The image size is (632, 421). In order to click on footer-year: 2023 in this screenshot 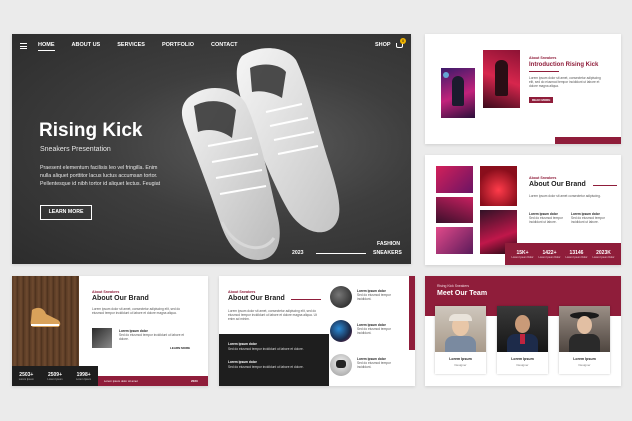, I will do `click(194, 381)`.